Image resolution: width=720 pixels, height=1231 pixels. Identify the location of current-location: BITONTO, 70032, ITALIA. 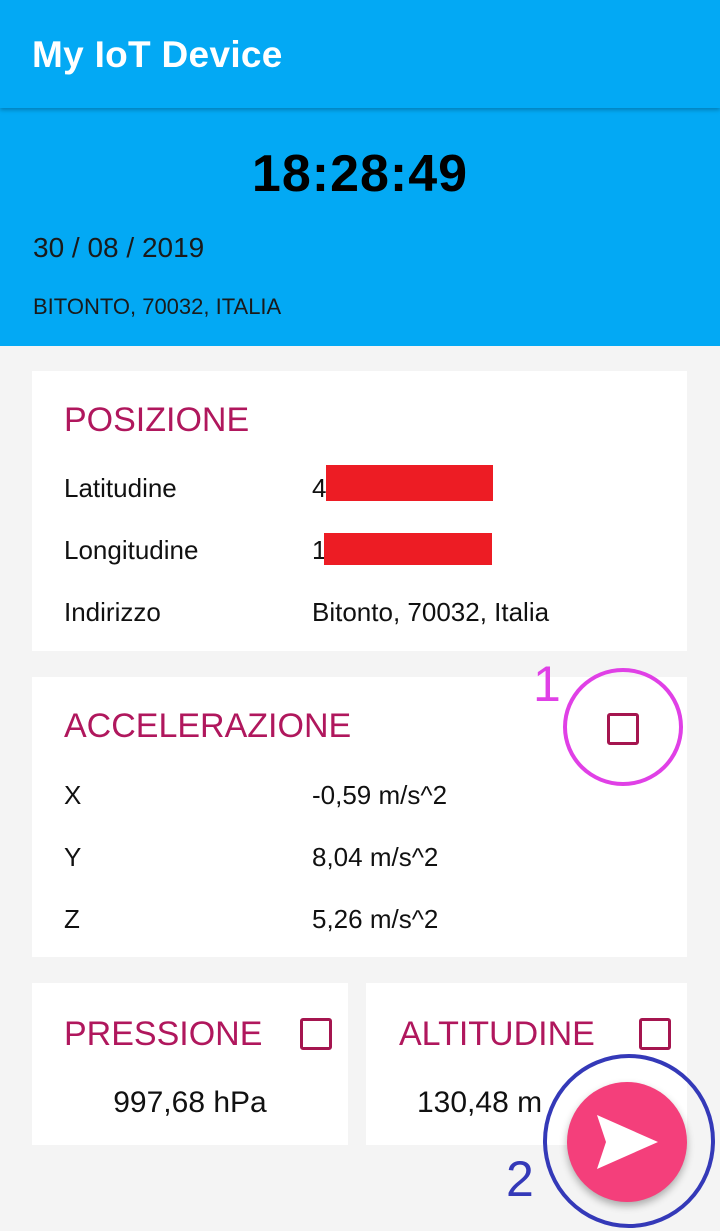
(157, 306).